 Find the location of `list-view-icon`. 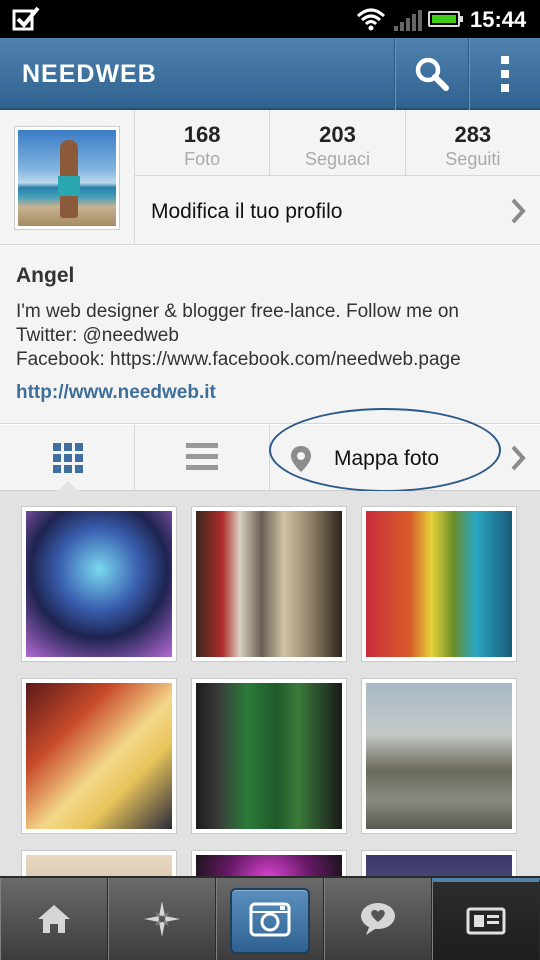

list-view-icon is located at coordinates (202, 456).